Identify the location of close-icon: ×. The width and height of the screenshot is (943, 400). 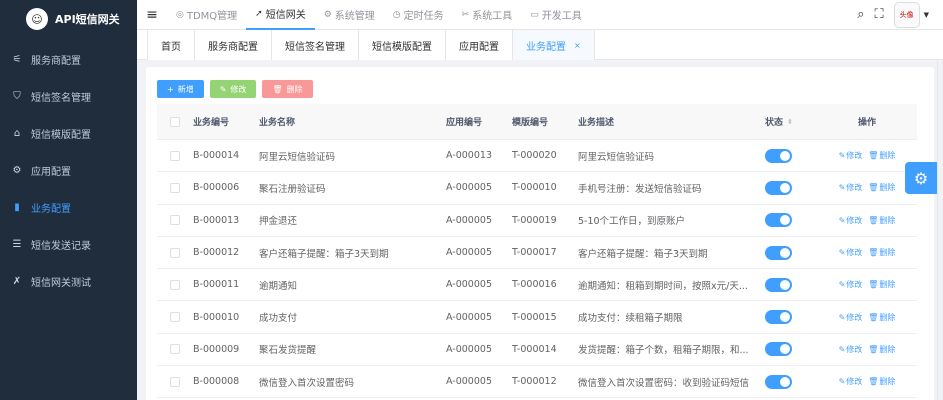
(577, 45).